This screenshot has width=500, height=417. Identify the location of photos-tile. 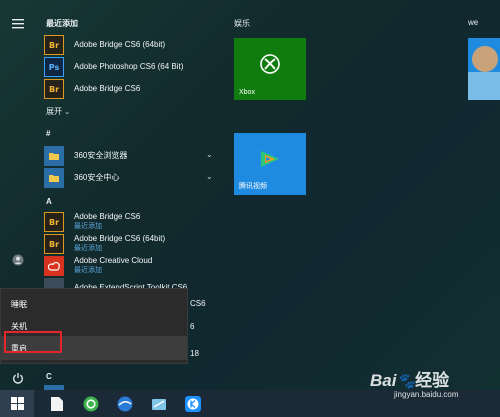
(484, 69).